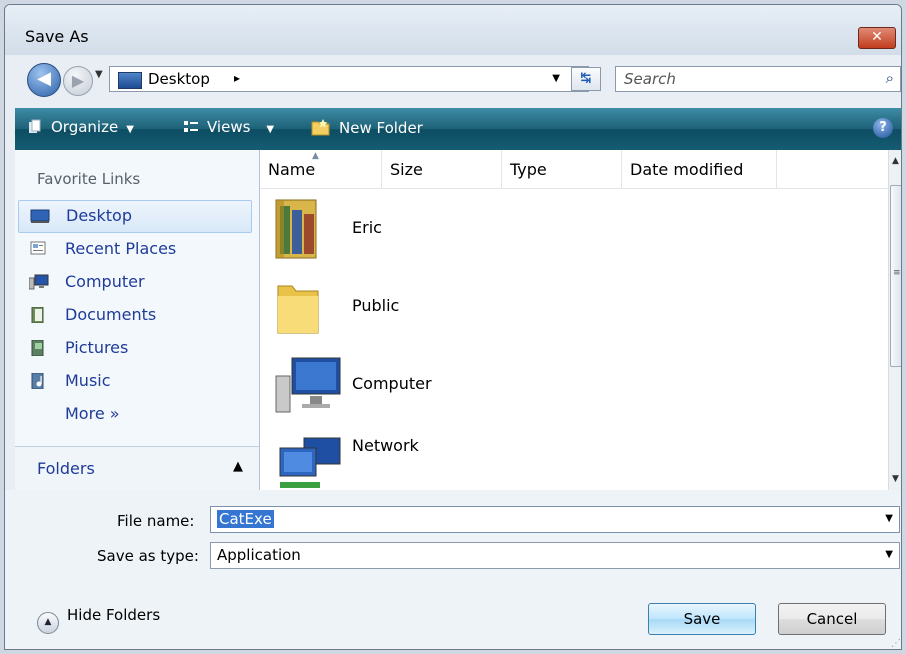 This screenshot has height=654, width=906. I want to click on file-list-scrollbar: ▲ ≡ ▼, so click(894, 320).